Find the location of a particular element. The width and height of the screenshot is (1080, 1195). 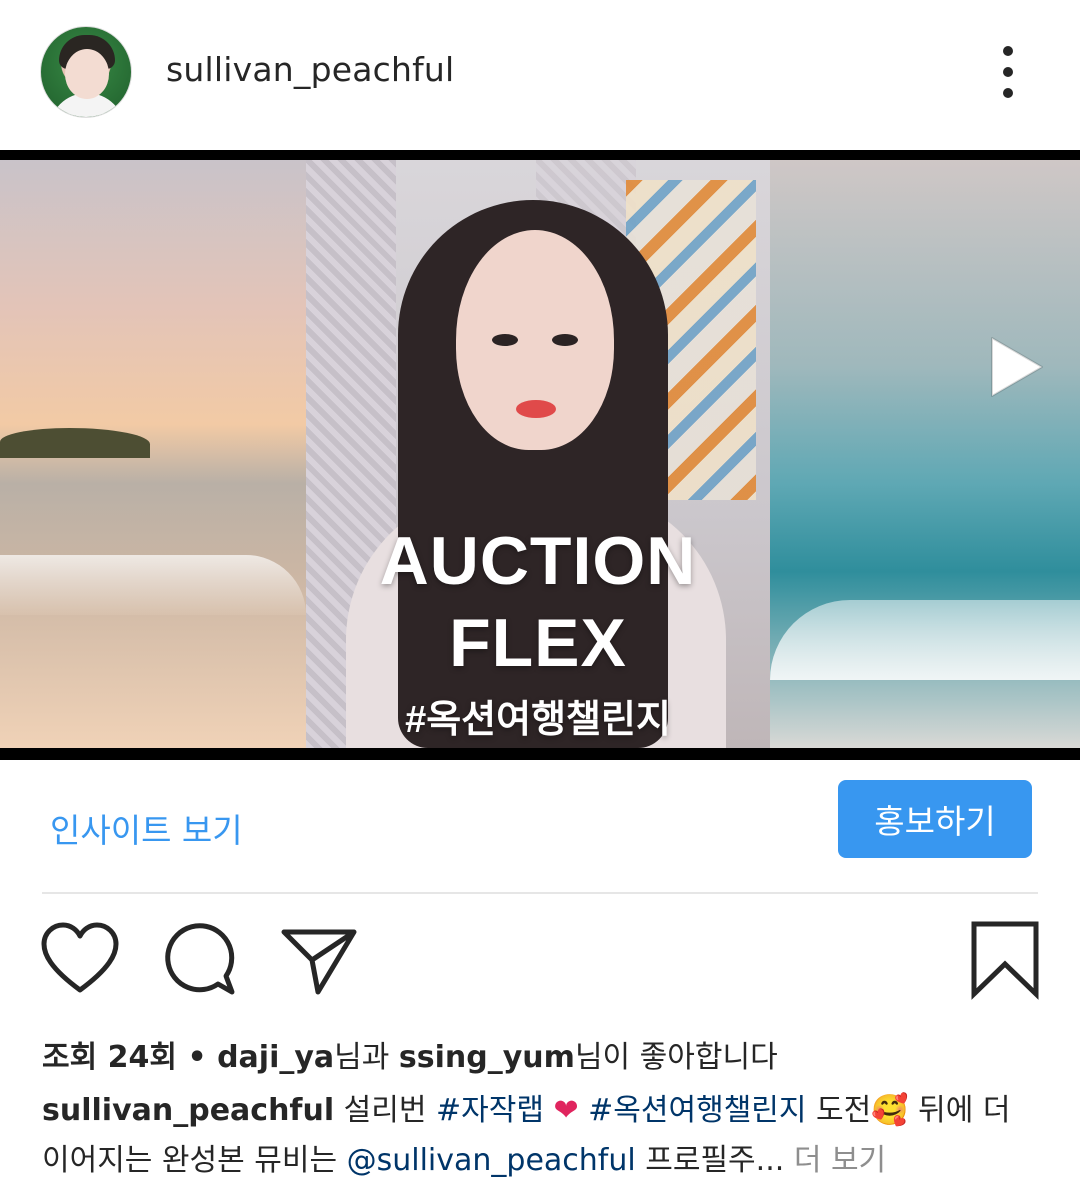

sea-right-panel is located at coordinates (925, 454).